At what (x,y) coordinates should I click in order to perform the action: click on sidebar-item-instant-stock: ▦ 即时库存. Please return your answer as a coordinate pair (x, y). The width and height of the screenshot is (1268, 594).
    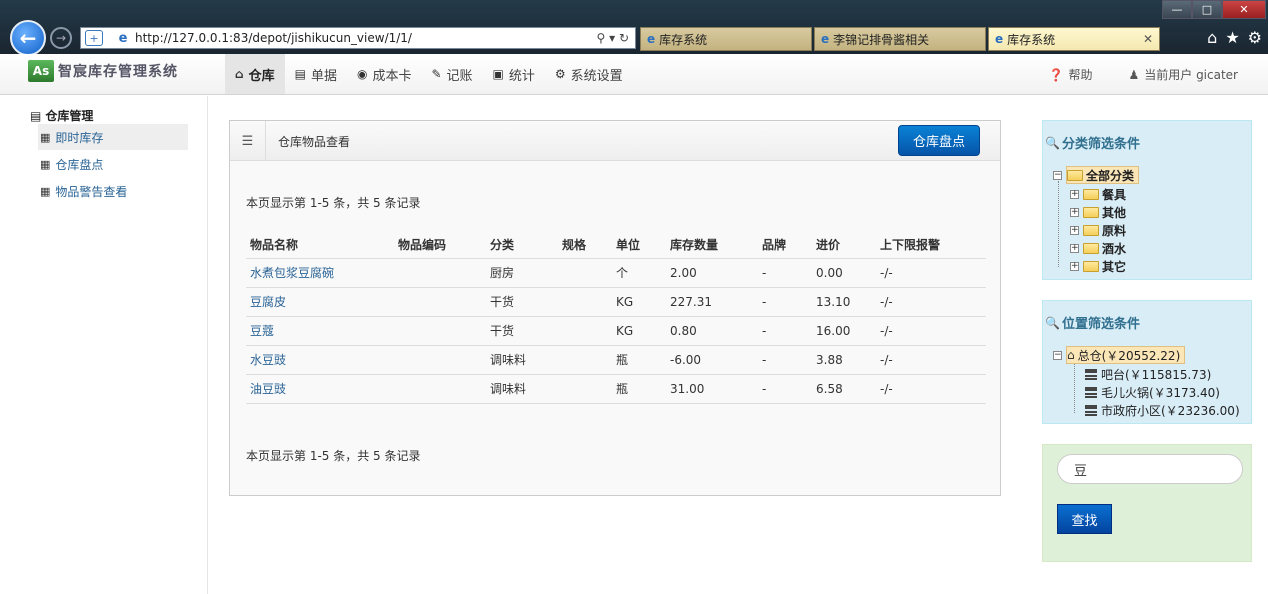
    Looking at the image, I should click on (113, 137).